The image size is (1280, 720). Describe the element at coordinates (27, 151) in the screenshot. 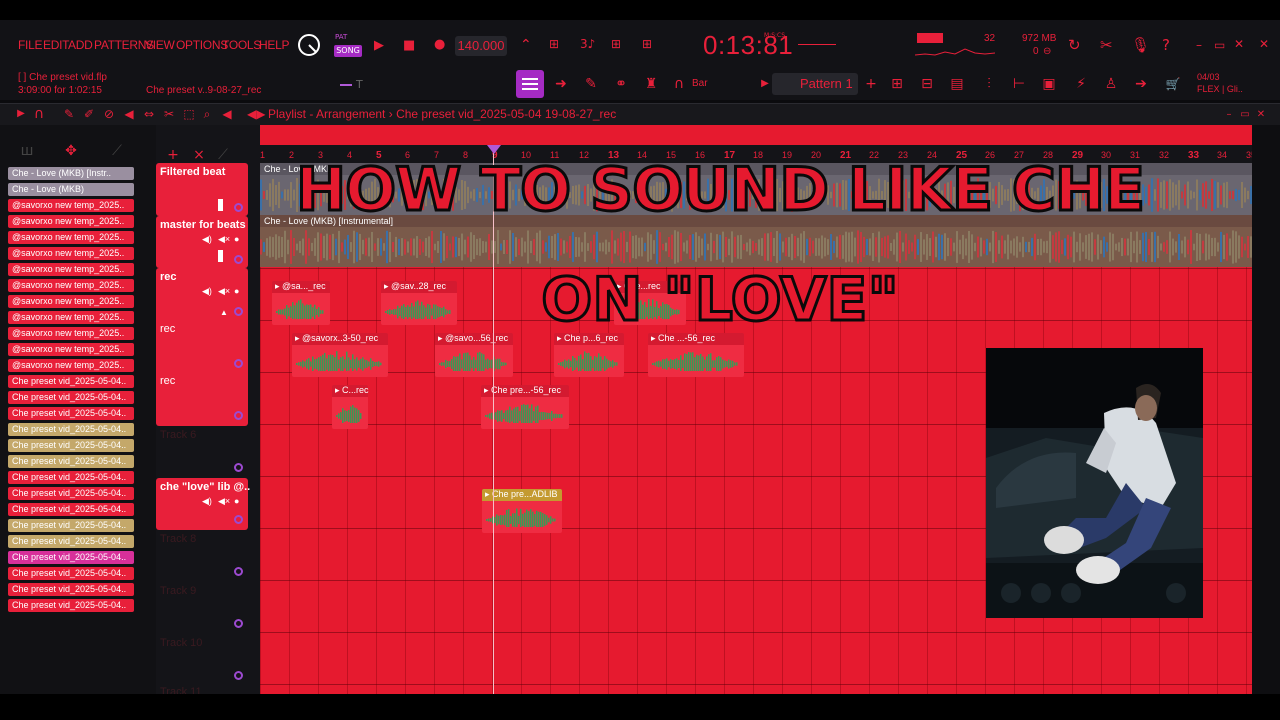

I see `browser-filter-icon: ш` at that location.